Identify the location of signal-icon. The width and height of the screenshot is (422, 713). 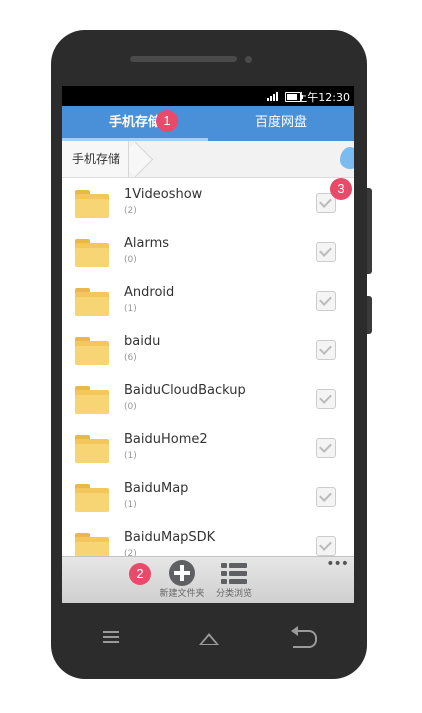
(274, 96).